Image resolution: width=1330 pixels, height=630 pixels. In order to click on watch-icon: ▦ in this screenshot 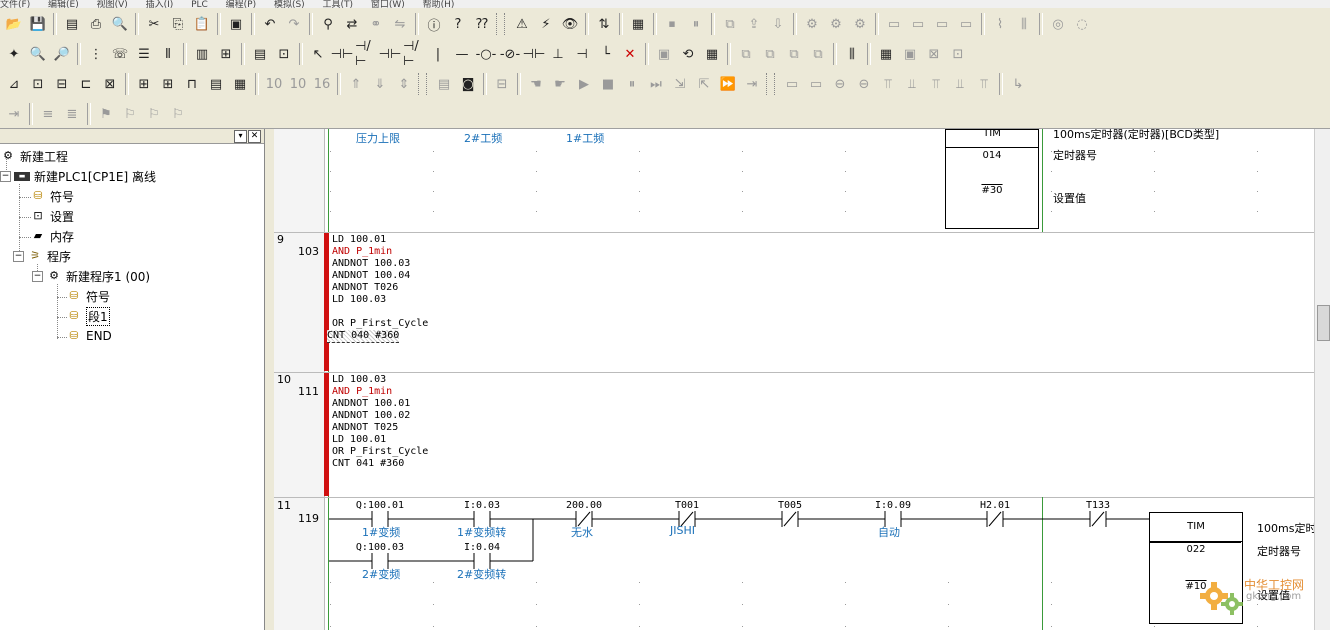, I will do `click(886, 54)`.